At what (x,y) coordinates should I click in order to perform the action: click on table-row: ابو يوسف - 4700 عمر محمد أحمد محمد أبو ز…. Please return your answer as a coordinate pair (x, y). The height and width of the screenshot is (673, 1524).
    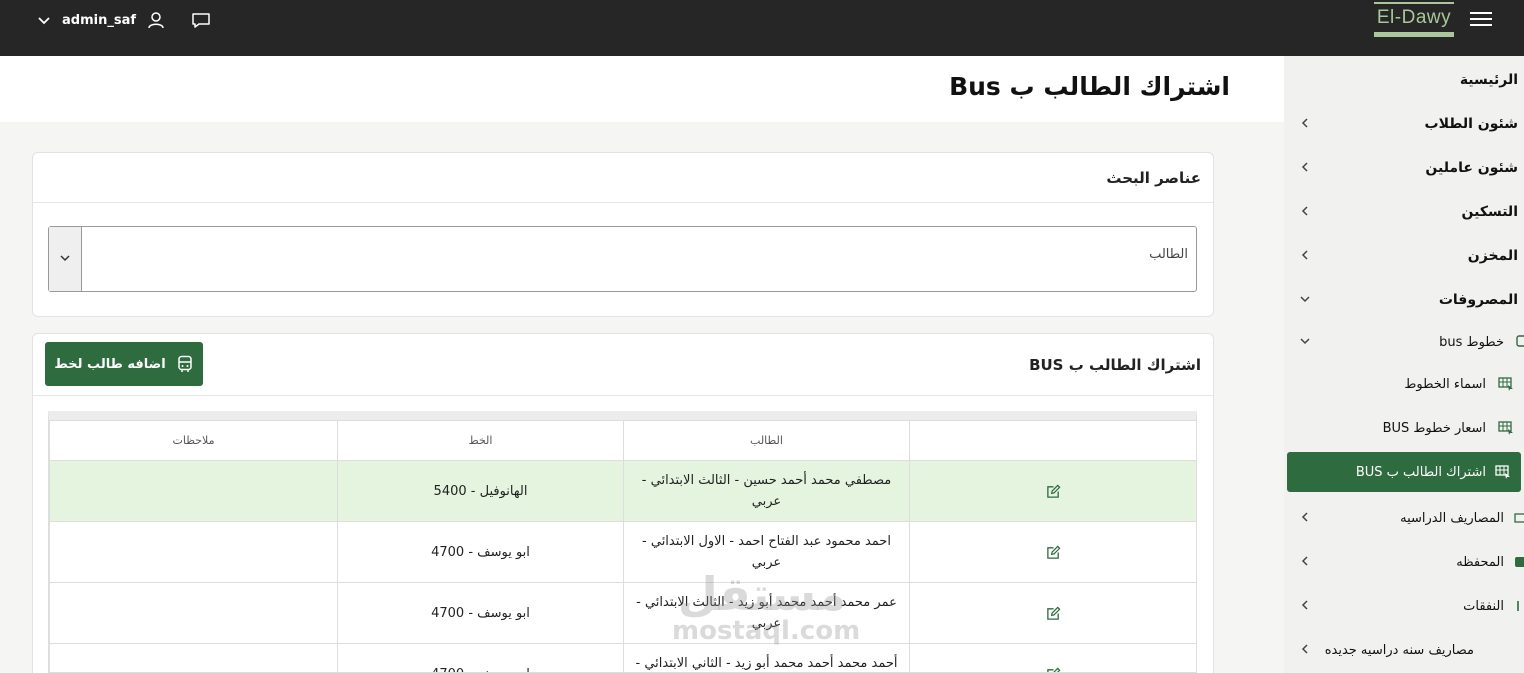
    Looking at the image, I should click on (622, 613).